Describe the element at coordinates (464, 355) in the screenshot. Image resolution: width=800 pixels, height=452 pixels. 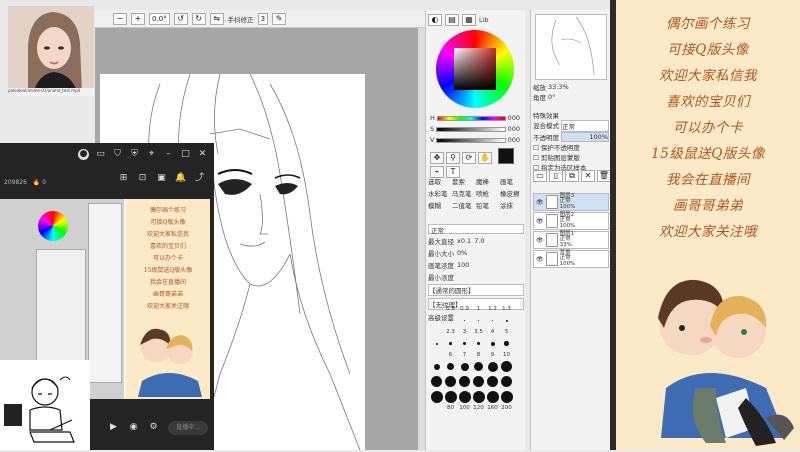
I see `brush-preset-label: 7` at that location.